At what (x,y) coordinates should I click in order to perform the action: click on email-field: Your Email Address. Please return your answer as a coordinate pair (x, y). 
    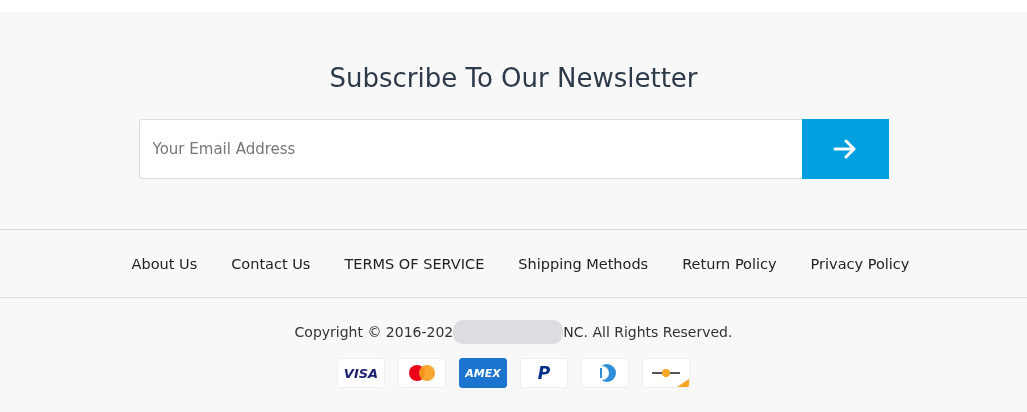
    Looking at the image, I should click on (470, 149).